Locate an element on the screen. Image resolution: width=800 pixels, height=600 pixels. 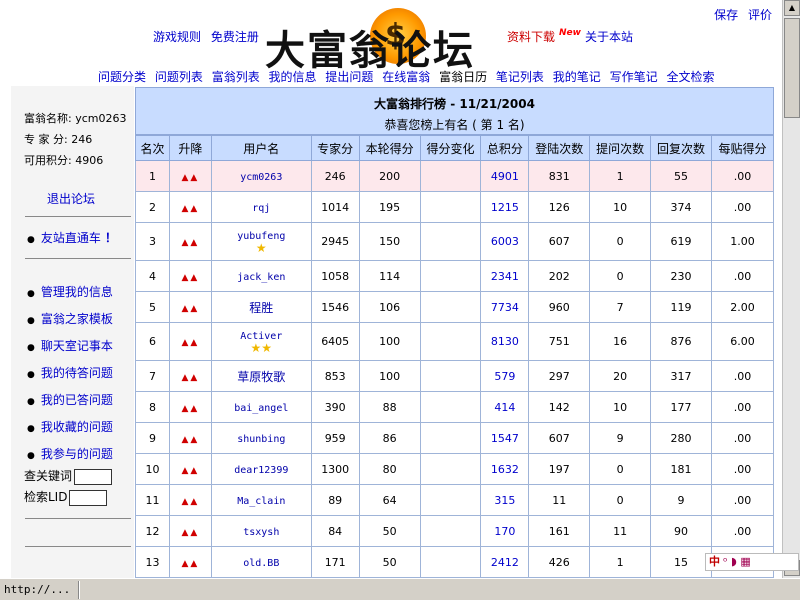
total-points-link: 2341 is located at coordinates (505, 276).